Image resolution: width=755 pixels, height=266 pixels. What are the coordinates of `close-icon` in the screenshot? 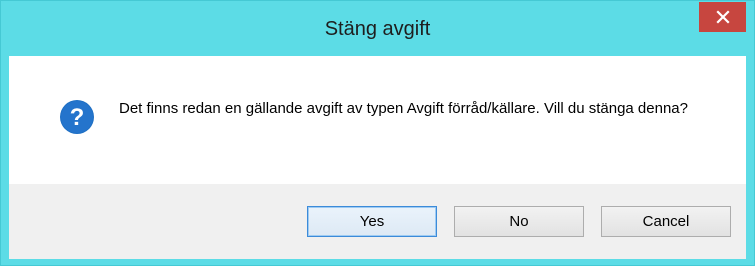 It's located at (722, 17).